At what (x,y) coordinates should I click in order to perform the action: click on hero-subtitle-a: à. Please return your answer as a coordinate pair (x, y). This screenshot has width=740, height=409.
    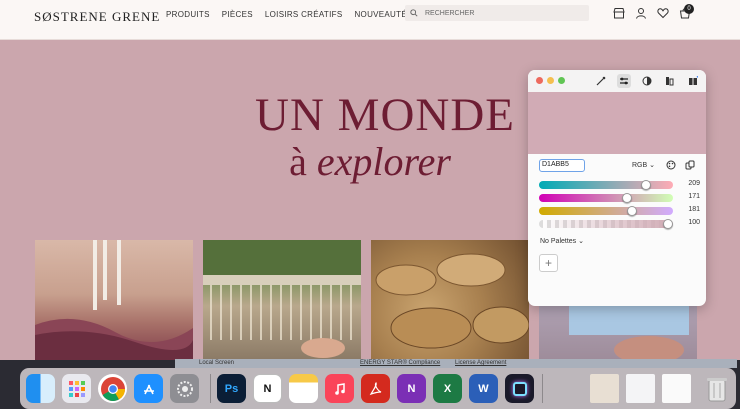
    Looking at the image, I should click on (298, 161).